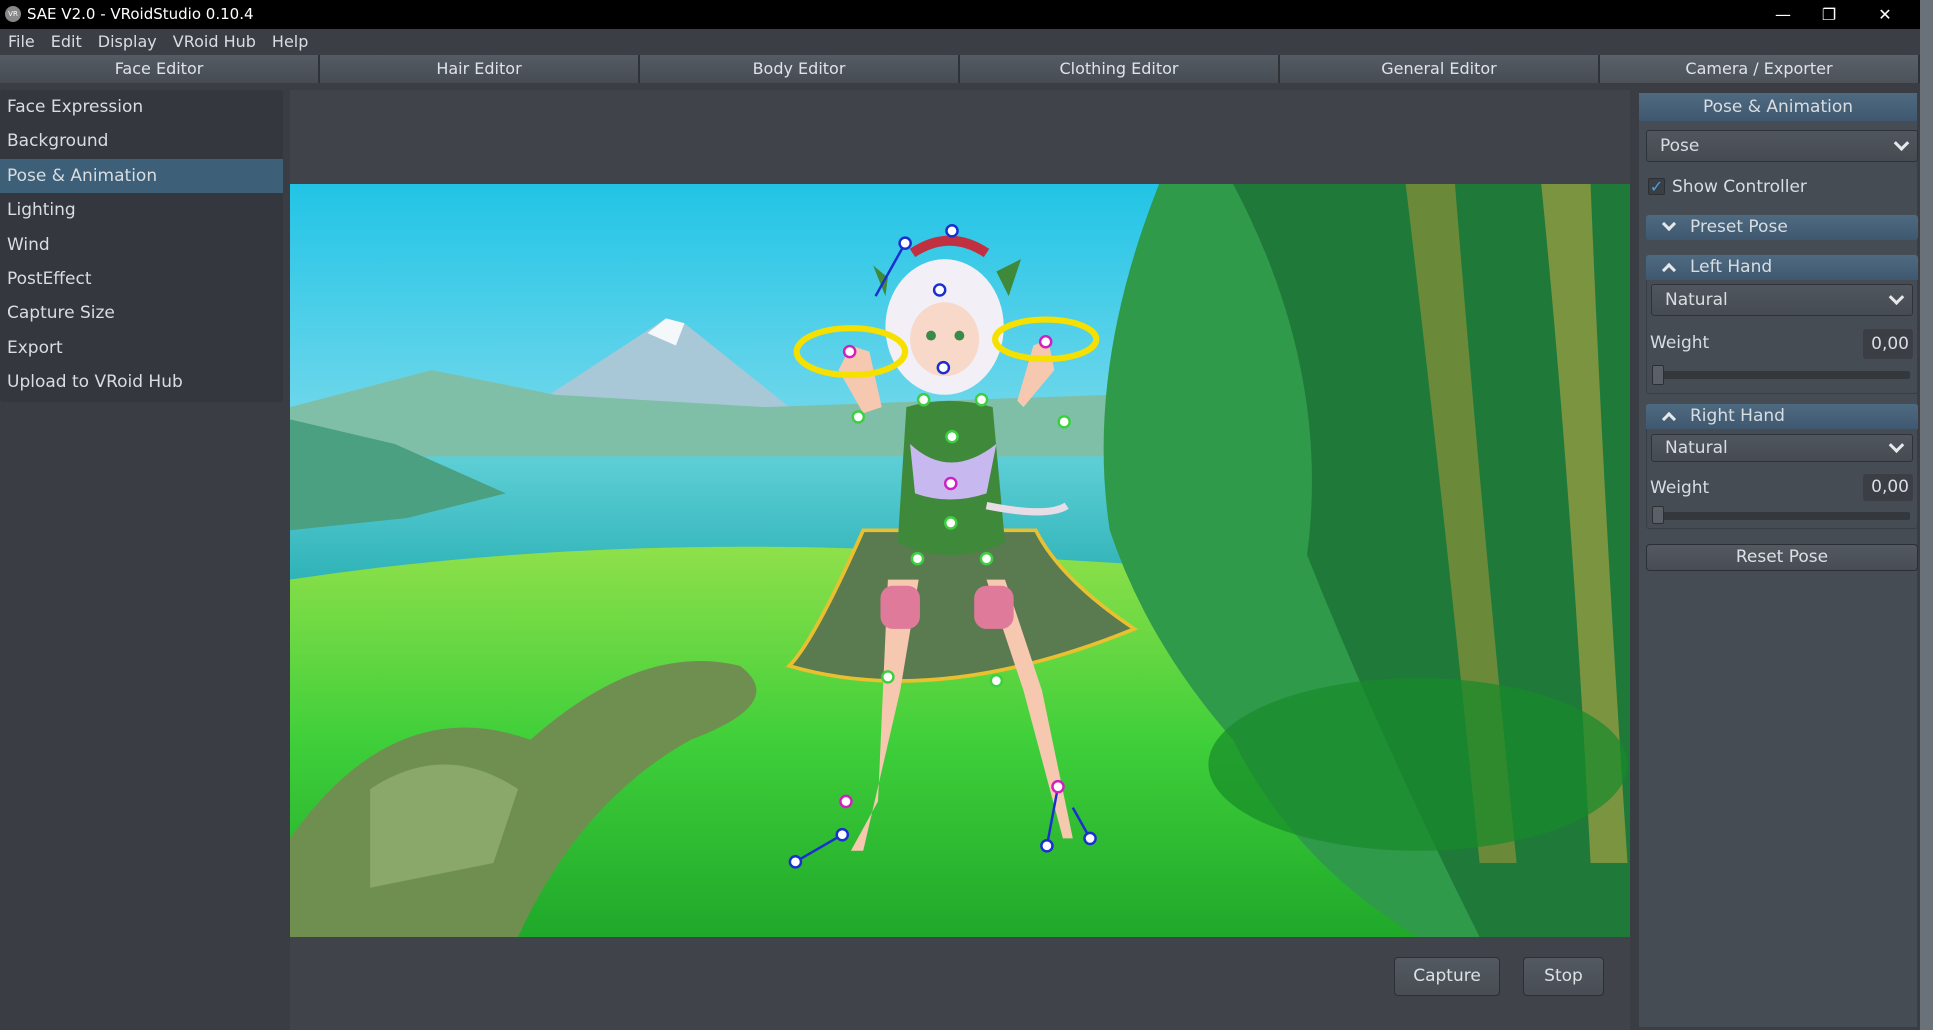  I want to click on sidebar-item-capture-size: Capture Size, so click(141, 313).